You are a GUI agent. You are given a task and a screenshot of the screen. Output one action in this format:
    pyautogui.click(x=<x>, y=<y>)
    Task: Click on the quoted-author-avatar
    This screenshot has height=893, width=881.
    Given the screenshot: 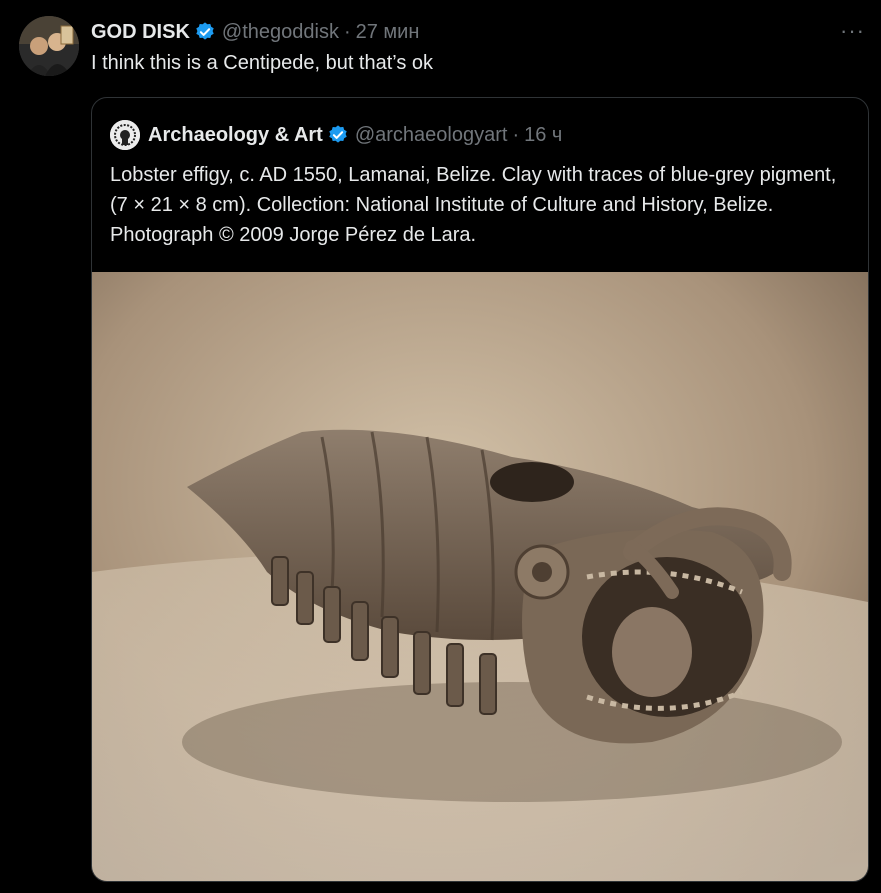 What is the action you would take?
    pyautogui.click(x=125, y=135)
    